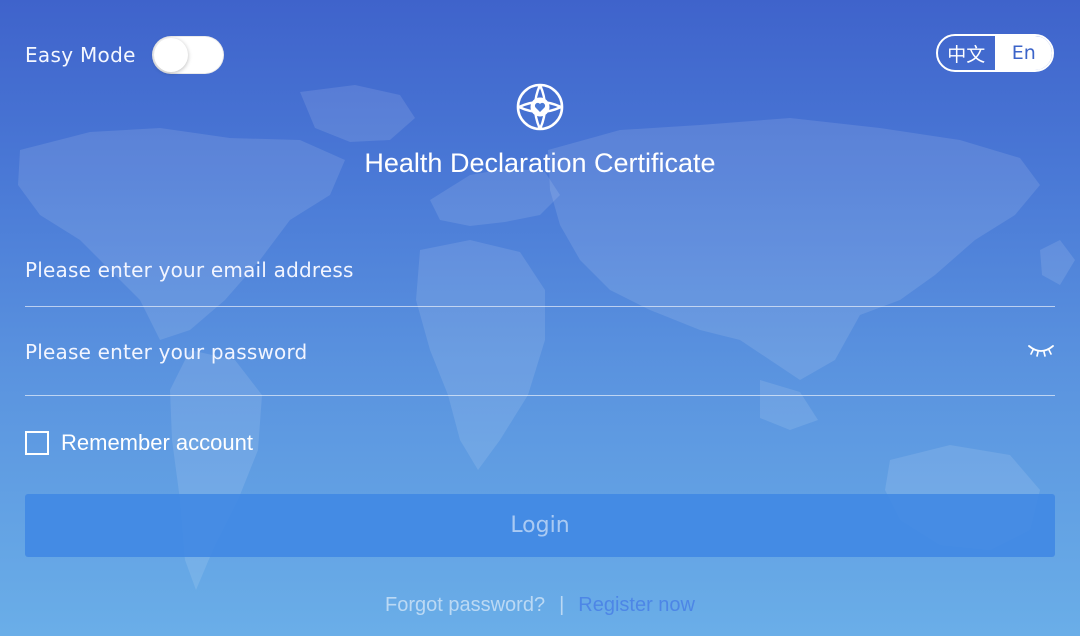  Describe the element at coordinates (1023, 53) in the screenshot. I see `language-option-english: En` at that location.